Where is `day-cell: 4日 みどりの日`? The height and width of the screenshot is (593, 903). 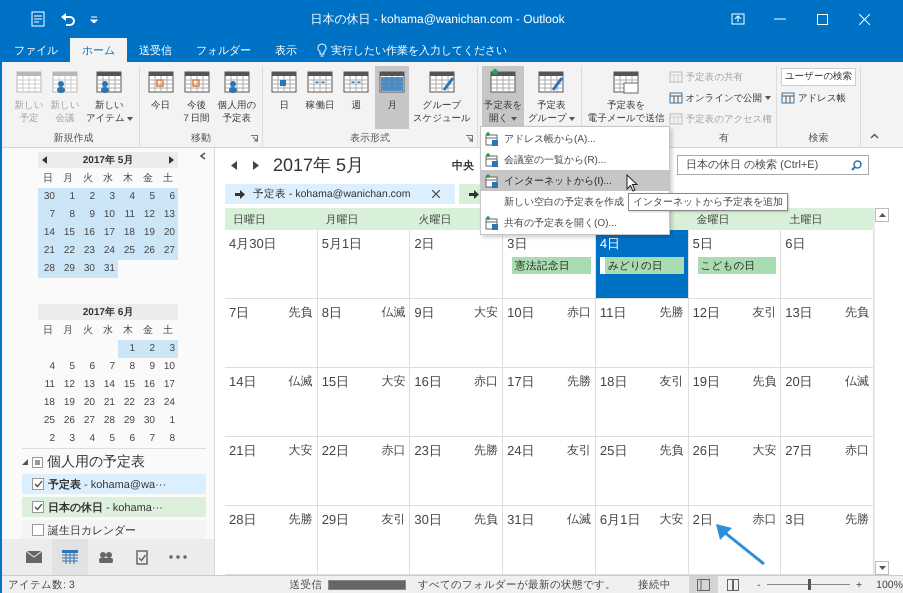 day-cell: 4日 みどりの日 is located at coordinates (642, 264).